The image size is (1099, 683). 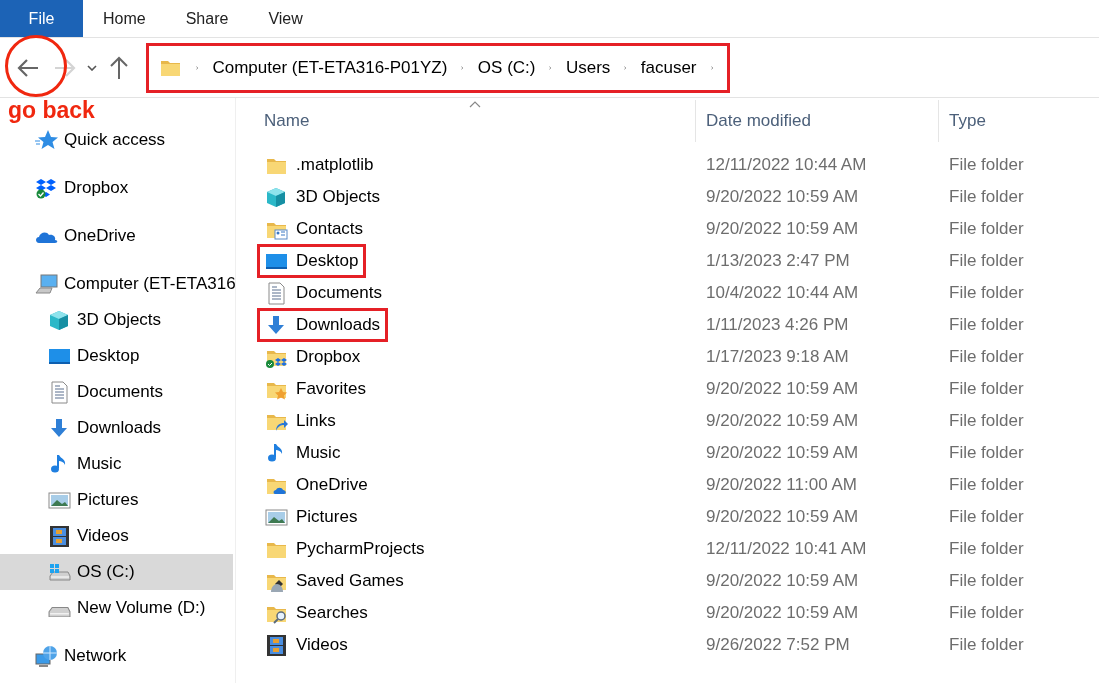 I want to click on sidebar-item: Computer (ET-ETA316, so click(x=116, y=284).